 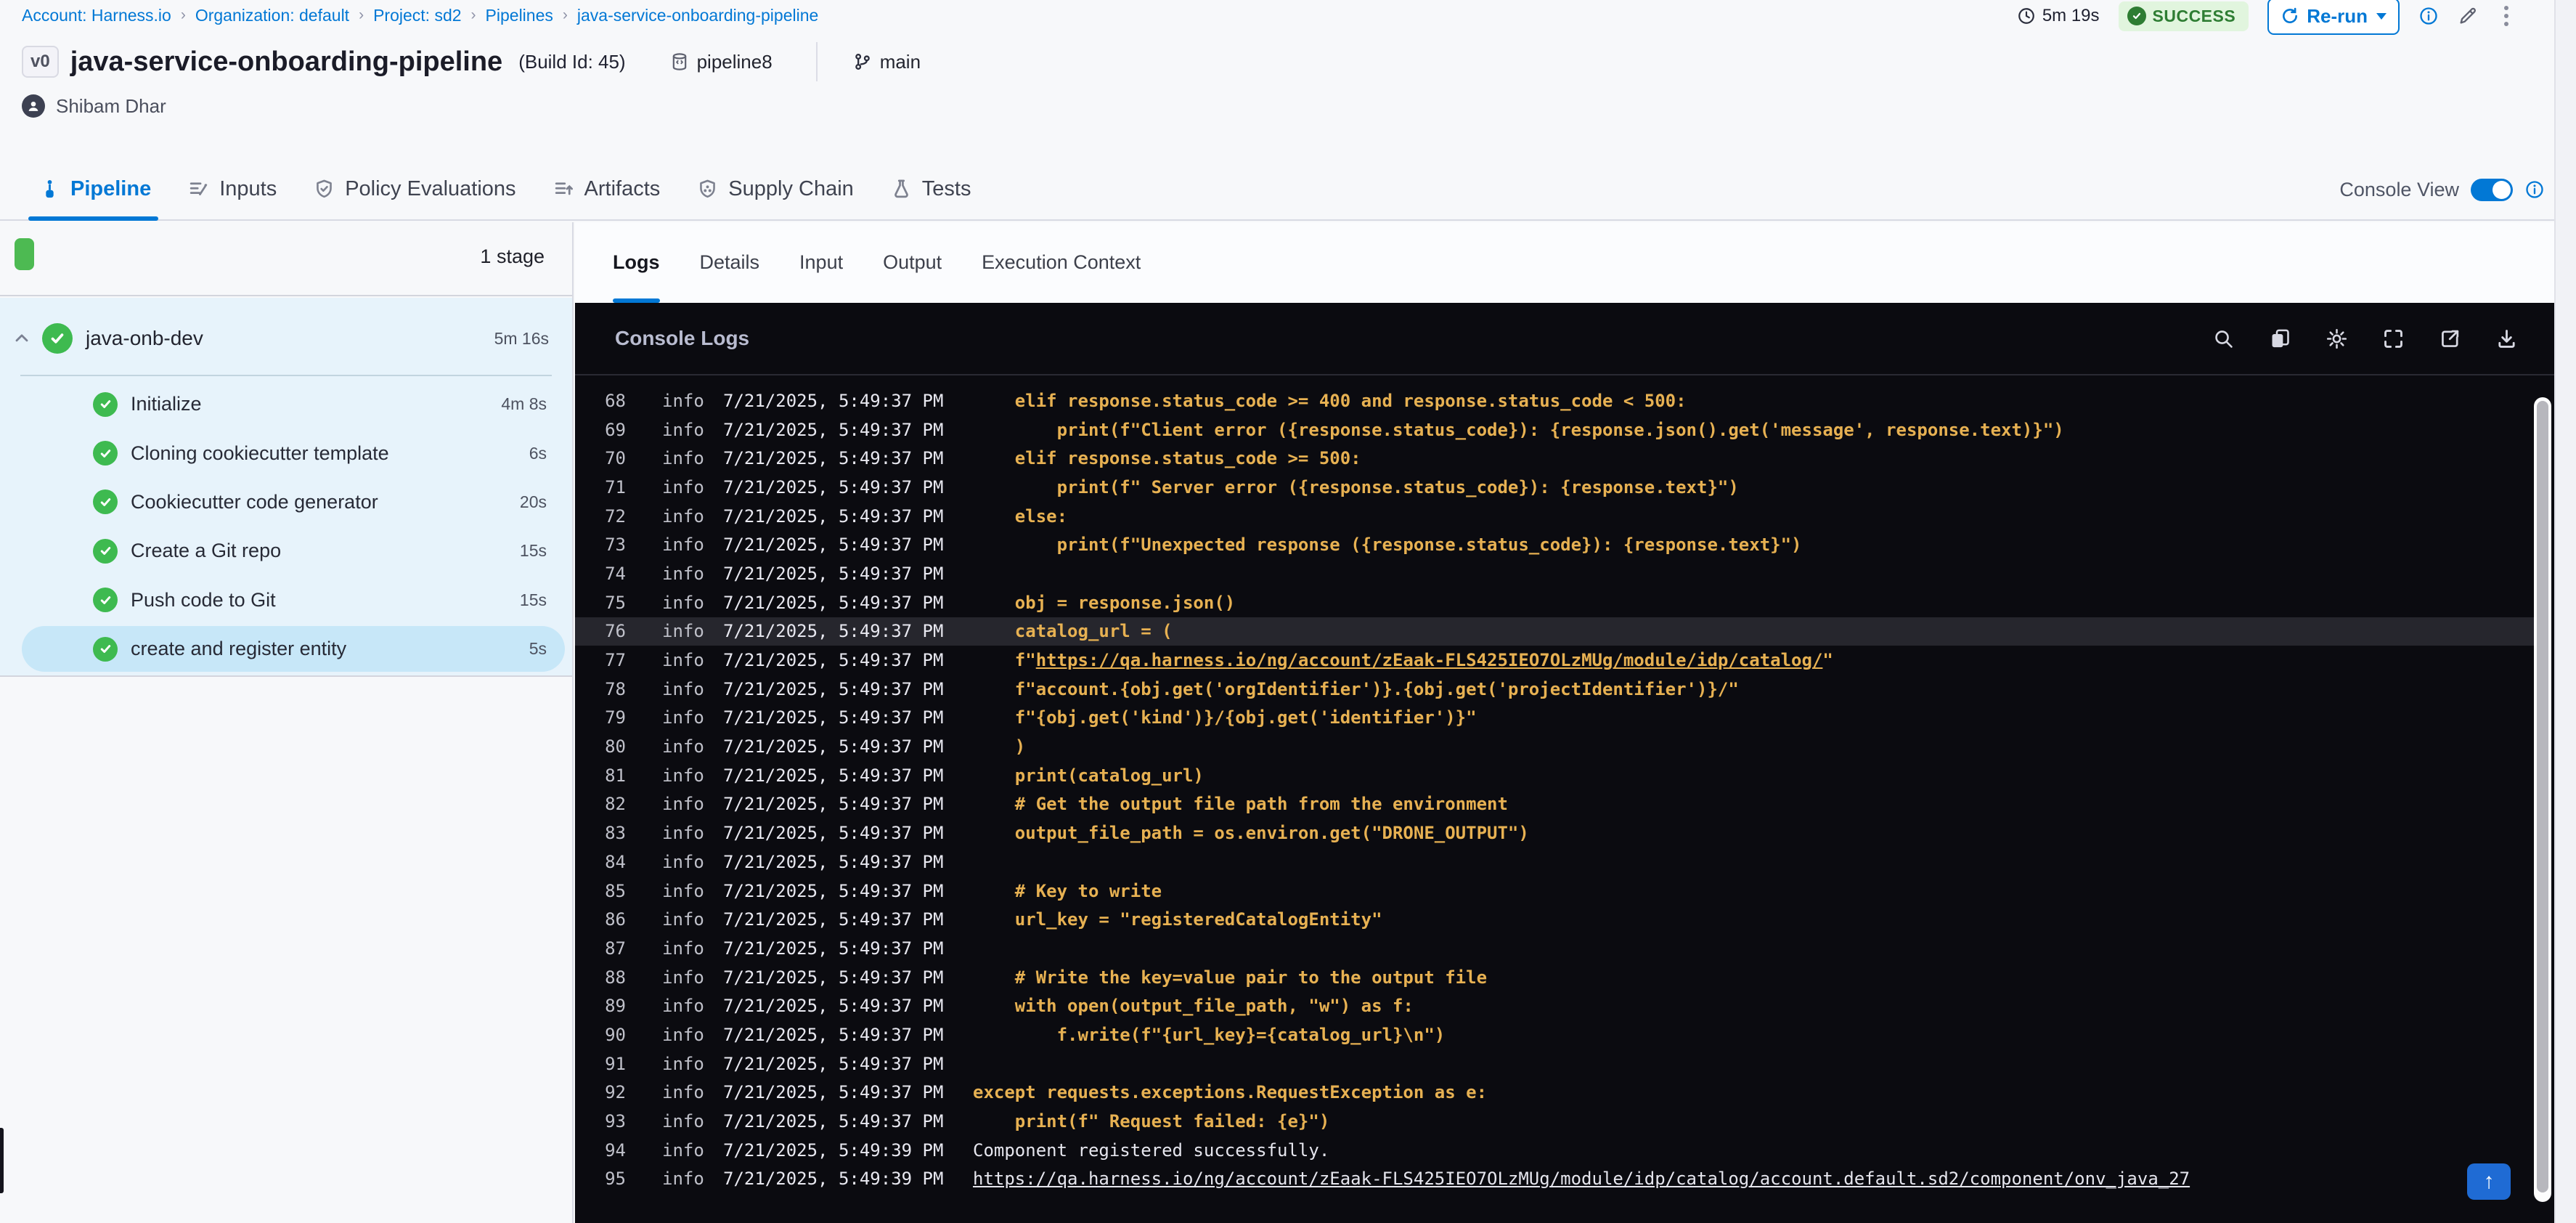 What do you see at coordinates (286, 649) in the screenshot?
I see `step-row: create and register entity 5s` at bounding box center [286, 649].